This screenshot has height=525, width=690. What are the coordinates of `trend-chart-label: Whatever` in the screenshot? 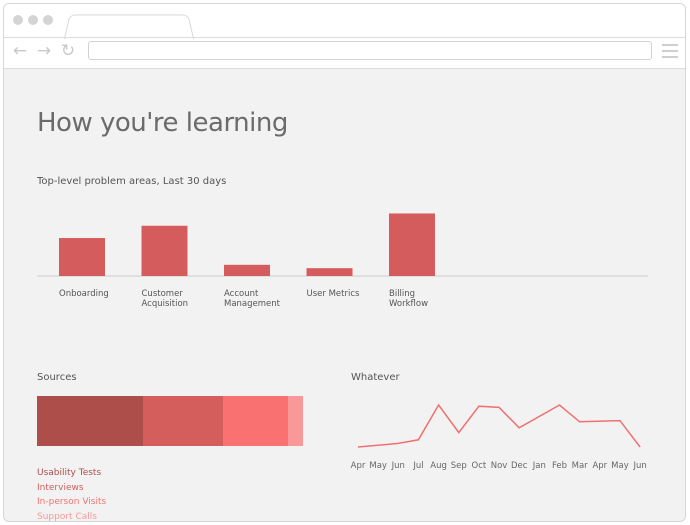 It's located at (375, 377).